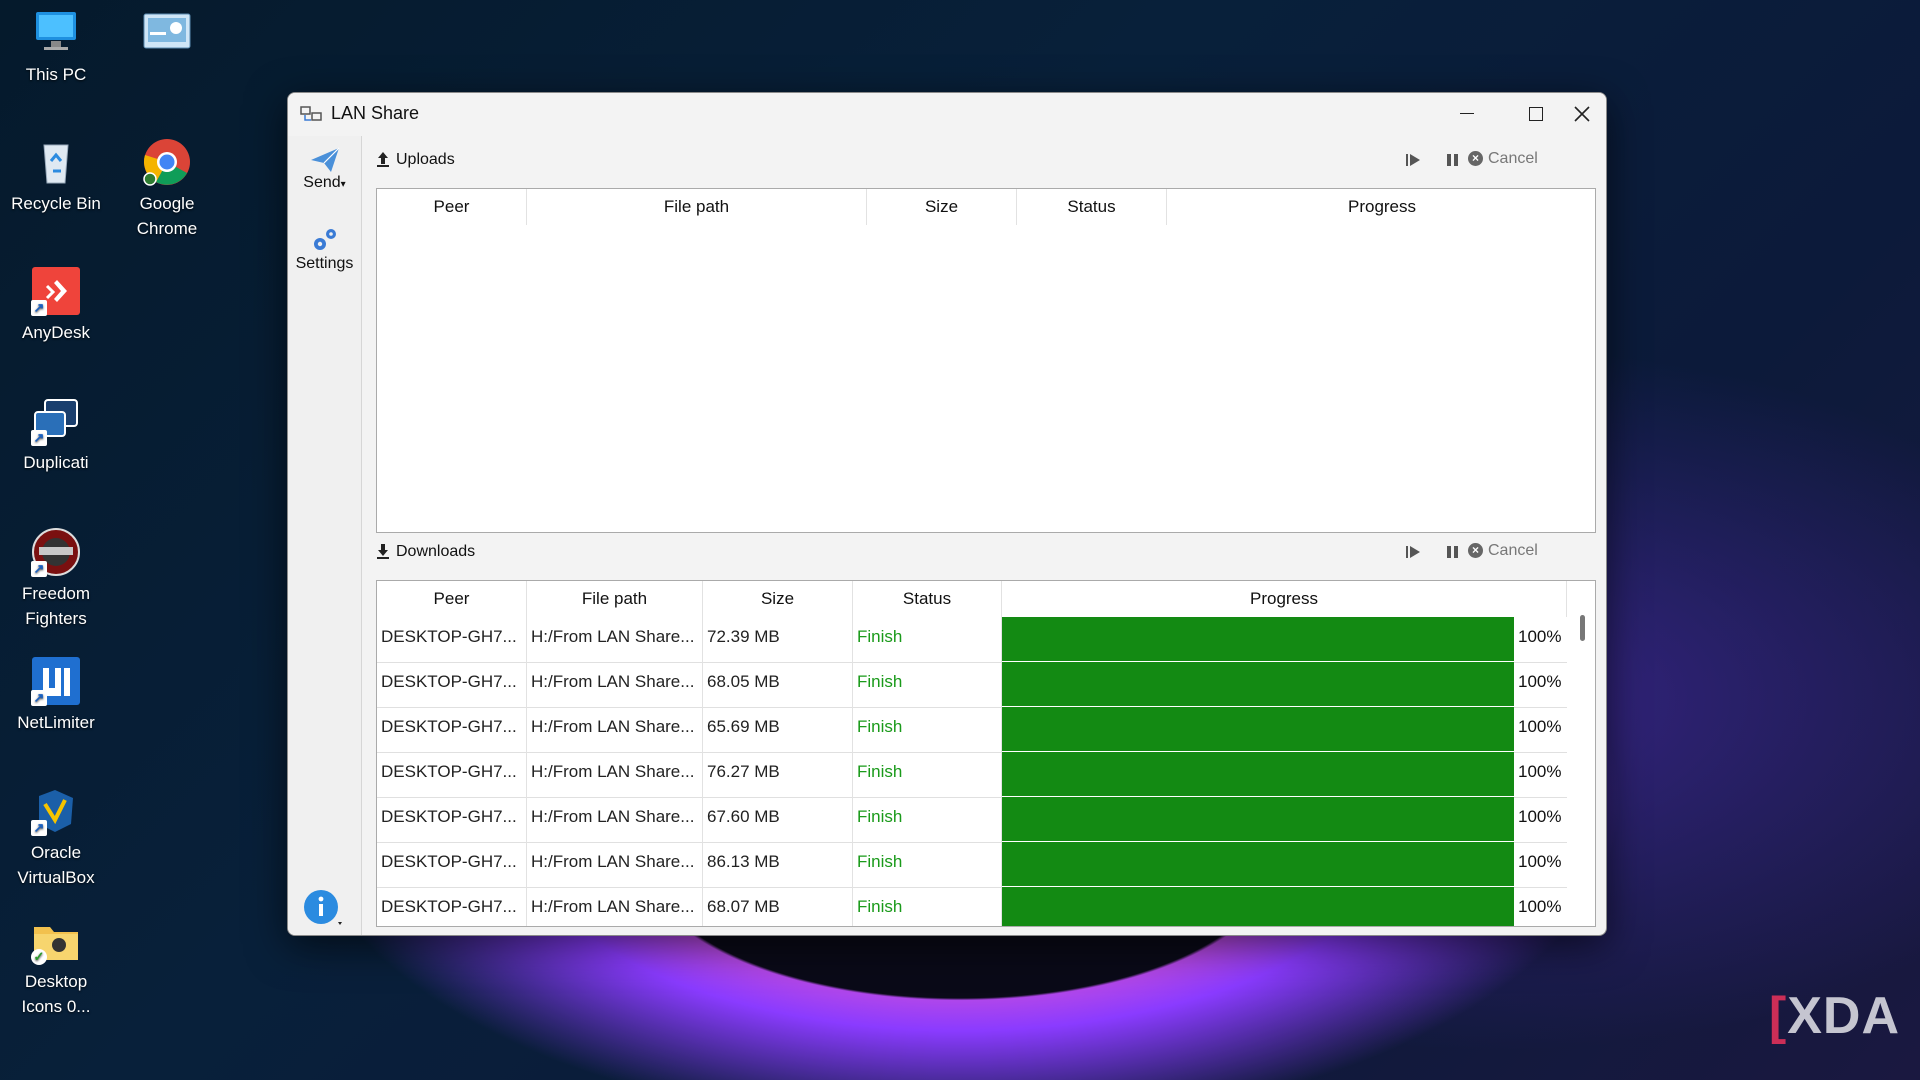 This screenshot has height=1080, width=1920. Describe the element at coordinates (778, 774) in the screenshot. I see `cell-size: 76.27 MB` at that location.